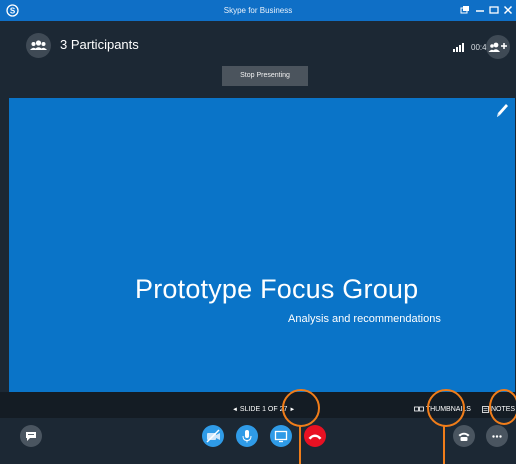 The image size is (516, 464). I want to click on microphone-button, so click(247, 436).